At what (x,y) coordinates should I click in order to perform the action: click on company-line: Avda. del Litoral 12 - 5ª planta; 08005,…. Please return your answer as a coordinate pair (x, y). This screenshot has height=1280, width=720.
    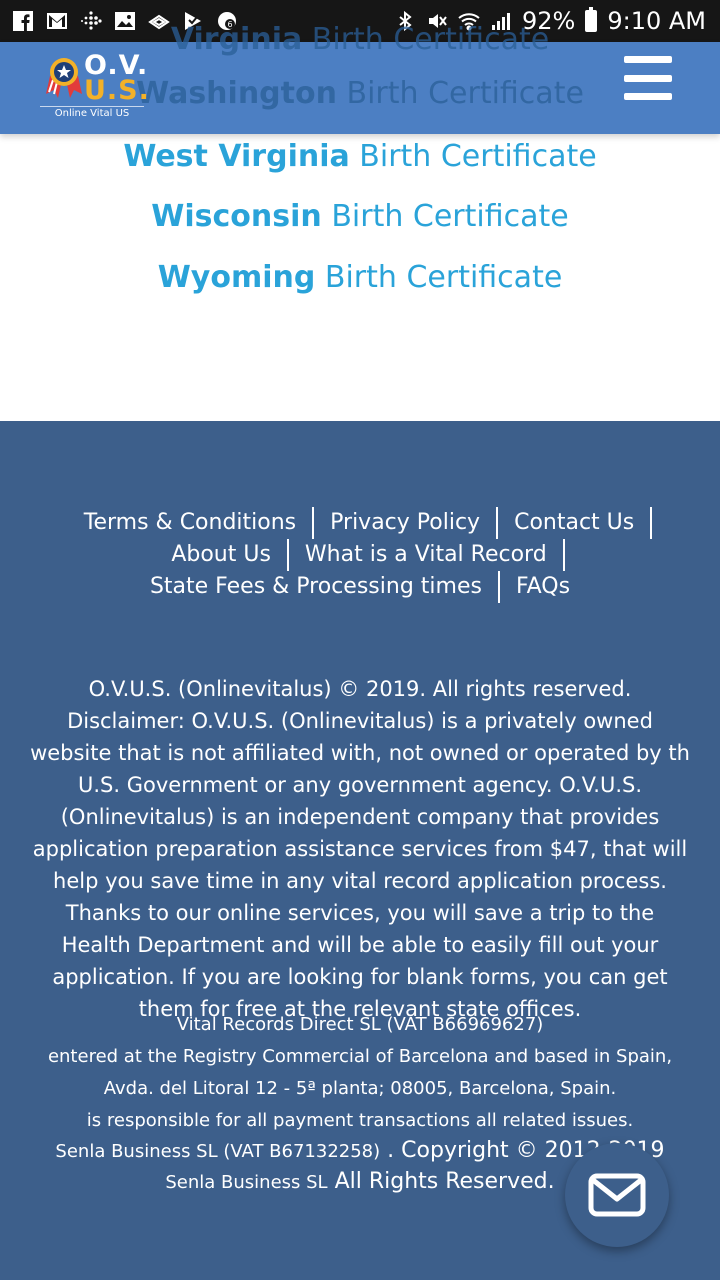
    Looking at the image, I should click on (360, 1088).